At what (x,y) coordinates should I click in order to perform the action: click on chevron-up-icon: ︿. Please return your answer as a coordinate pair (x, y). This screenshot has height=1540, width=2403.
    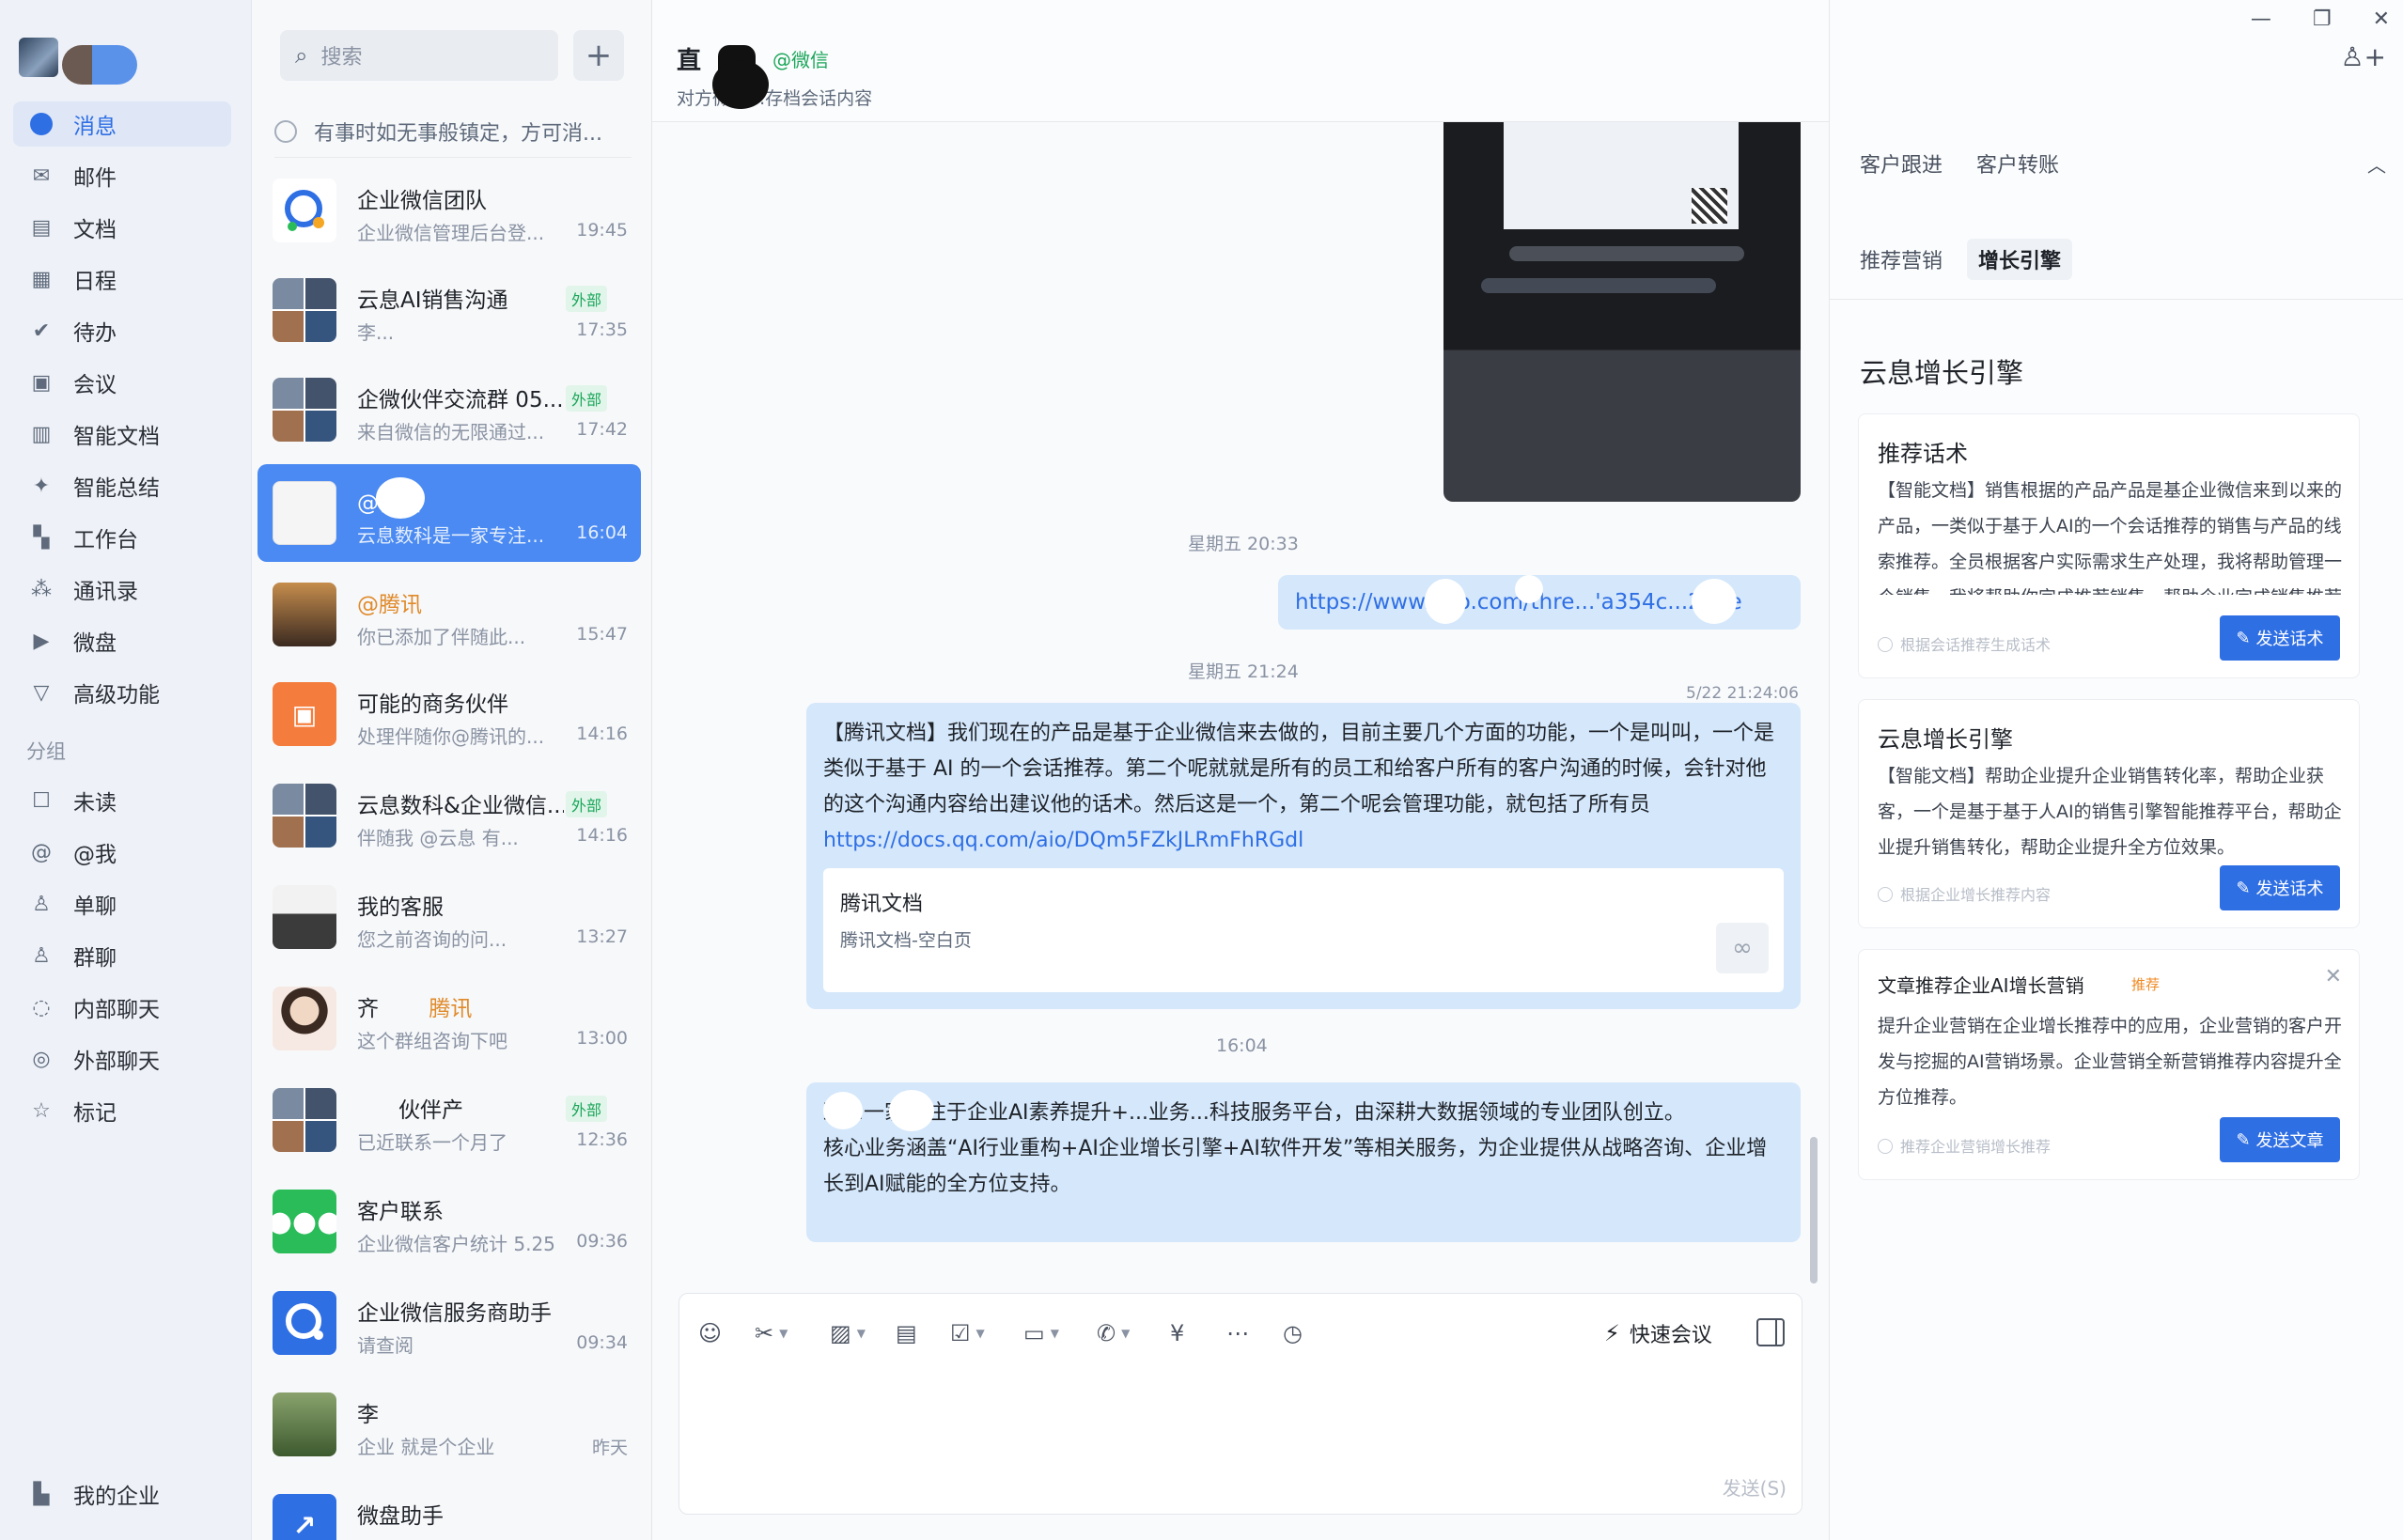
    Looking at the image, I should click on (2377, 164).